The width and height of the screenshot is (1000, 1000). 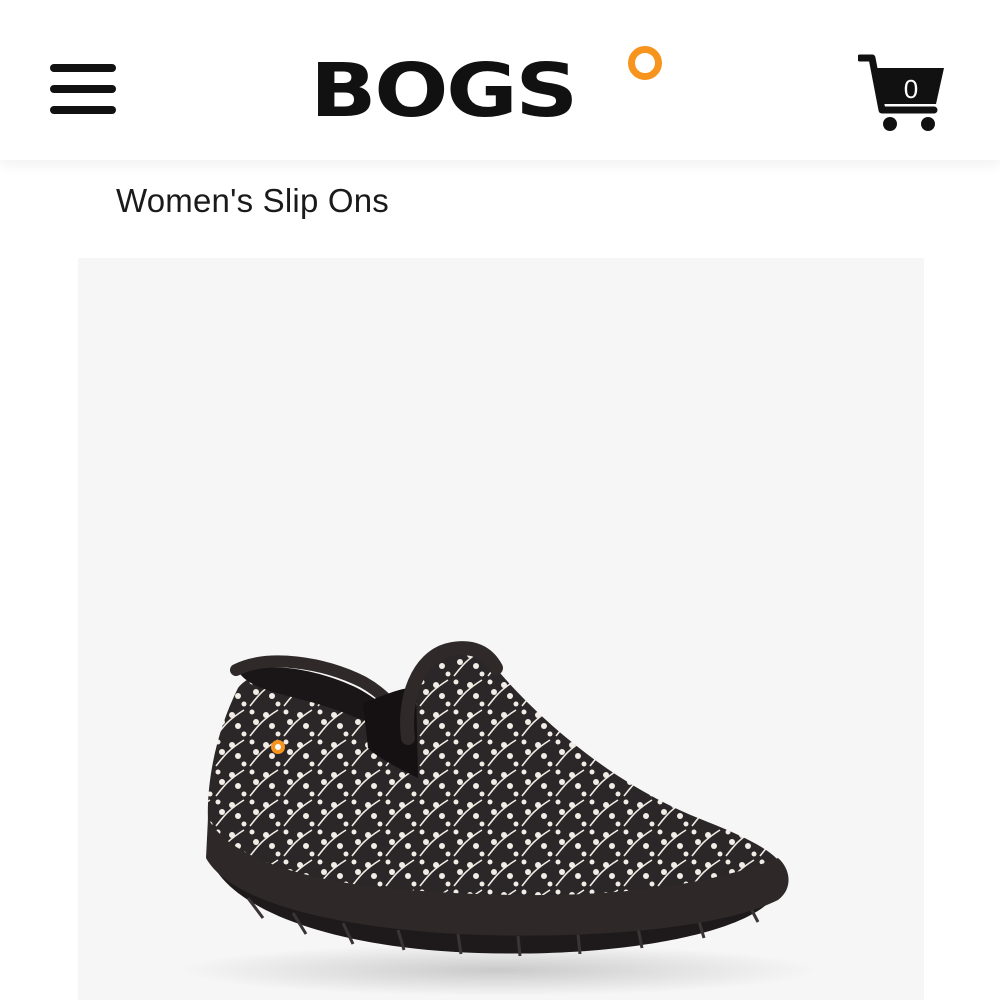 I want to click on menu-button, so click(x=83, y=90).